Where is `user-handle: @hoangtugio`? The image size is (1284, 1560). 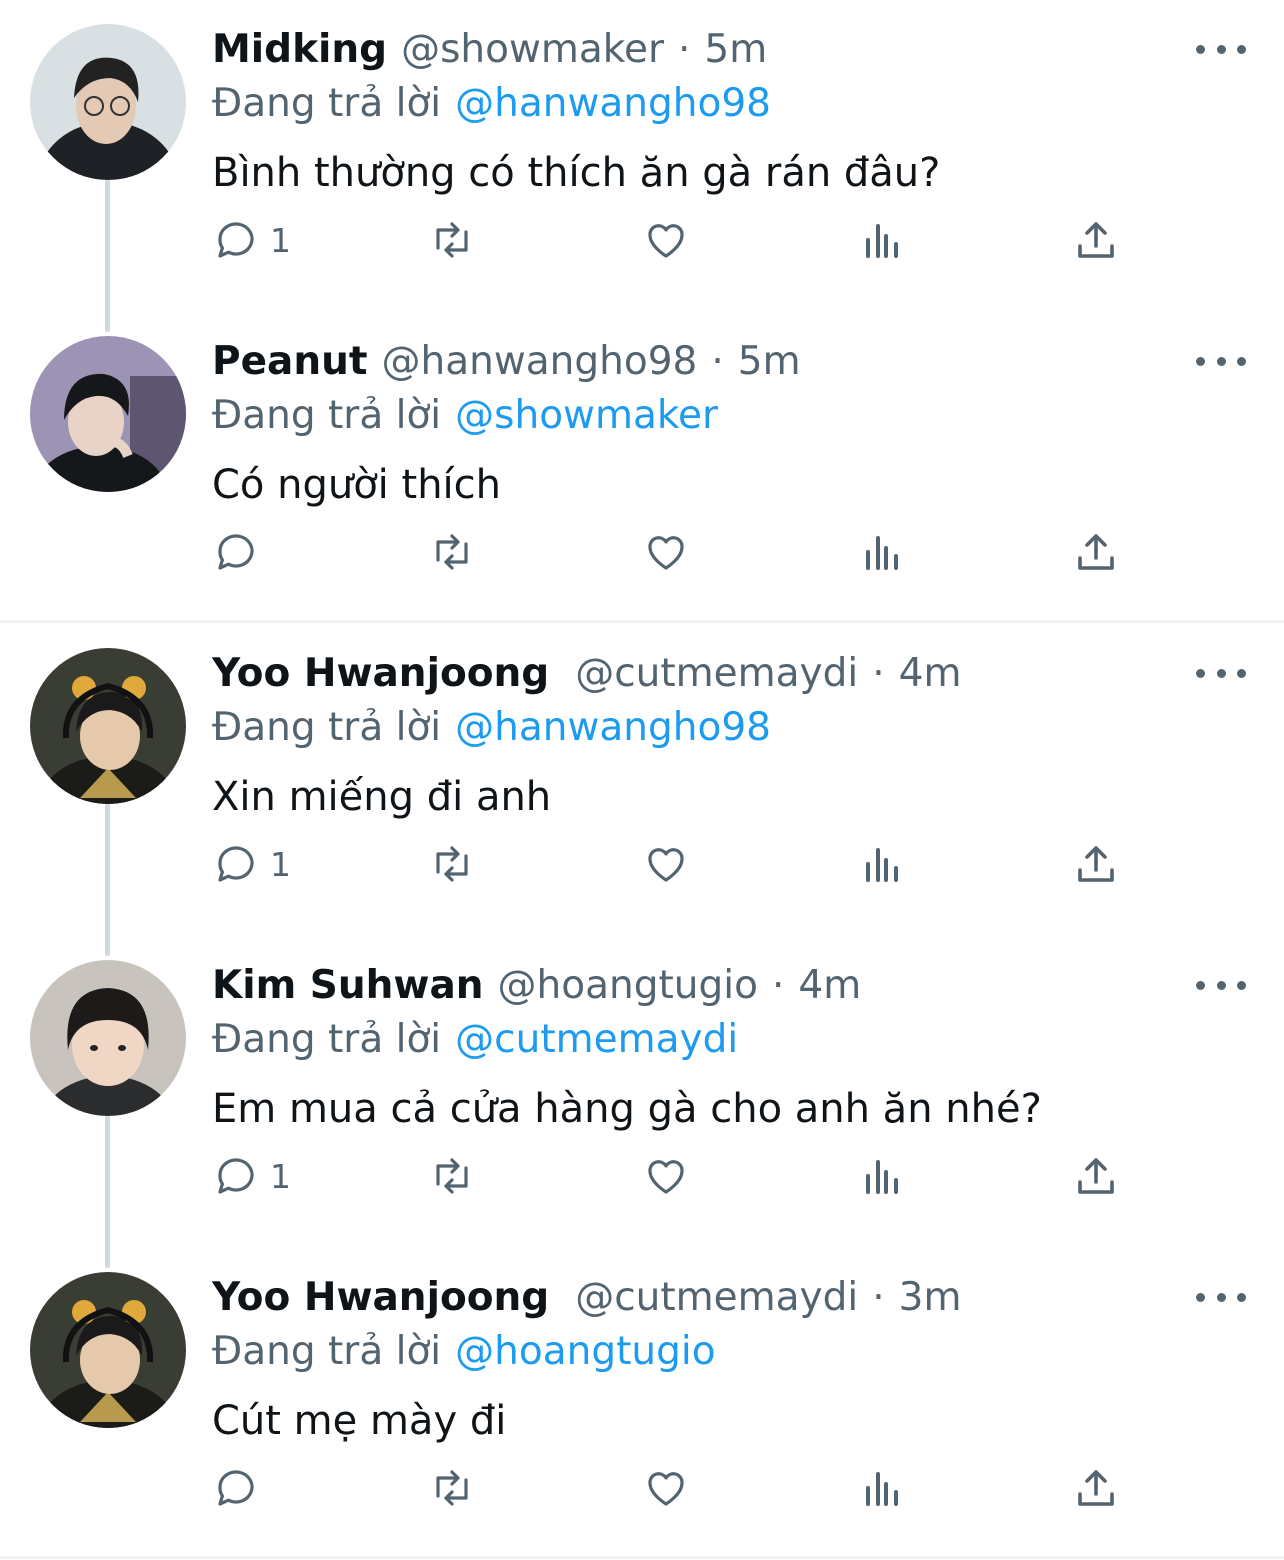 user-handle: @hoangtugio is located at coordinates (628, 985).